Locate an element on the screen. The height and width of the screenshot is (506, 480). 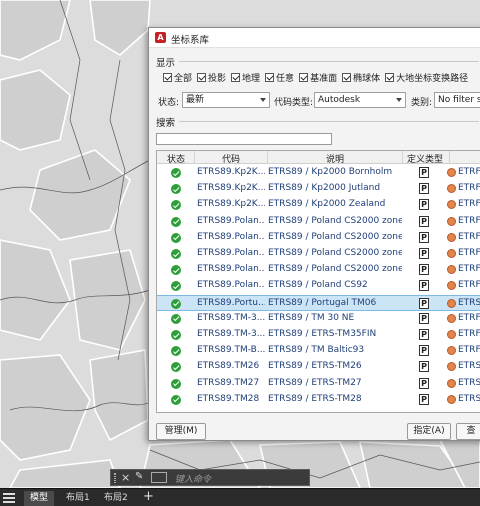
filter-datum-checkbox: 基准面 is located at coordinates (318, 77).